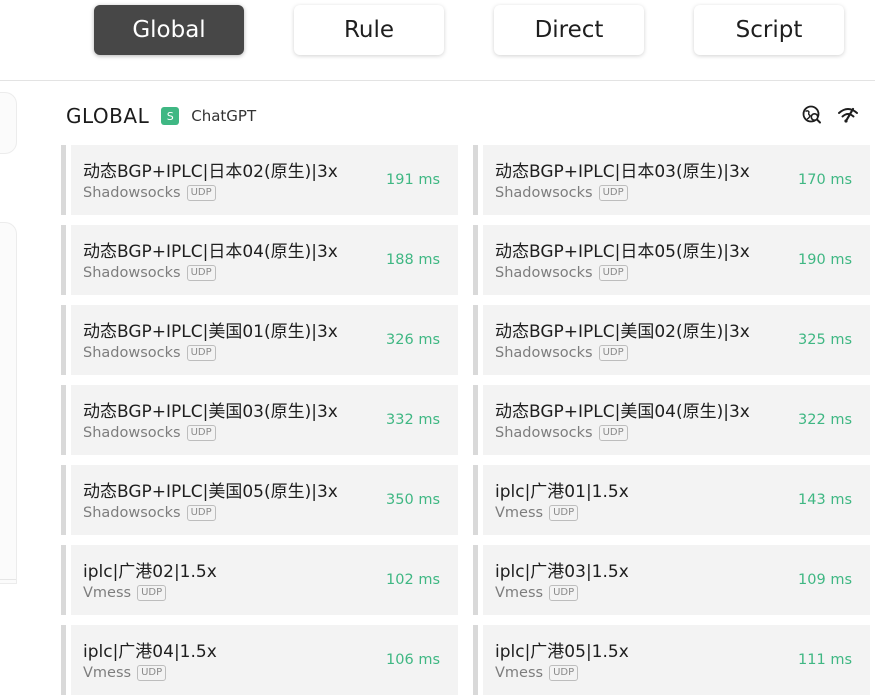 This screenshot has width=875, height=695. I want to click on proxy-delay: 322 ms, so click(825, 420).